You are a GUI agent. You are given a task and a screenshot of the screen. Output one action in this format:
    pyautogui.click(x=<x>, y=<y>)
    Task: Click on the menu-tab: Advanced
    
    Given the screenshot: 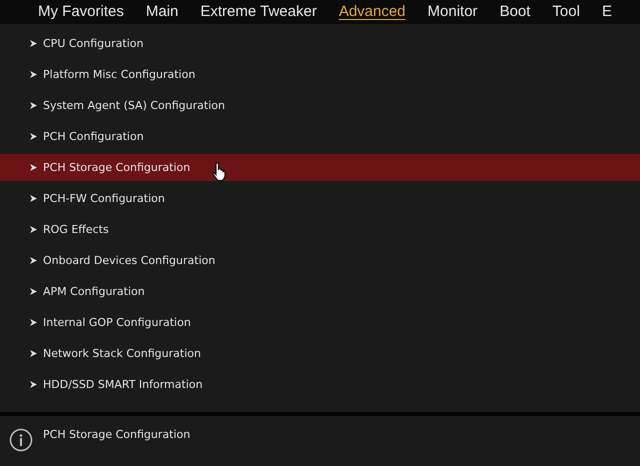 What is the action you would take?
    pyautogui.click(x=372, y=12)
    